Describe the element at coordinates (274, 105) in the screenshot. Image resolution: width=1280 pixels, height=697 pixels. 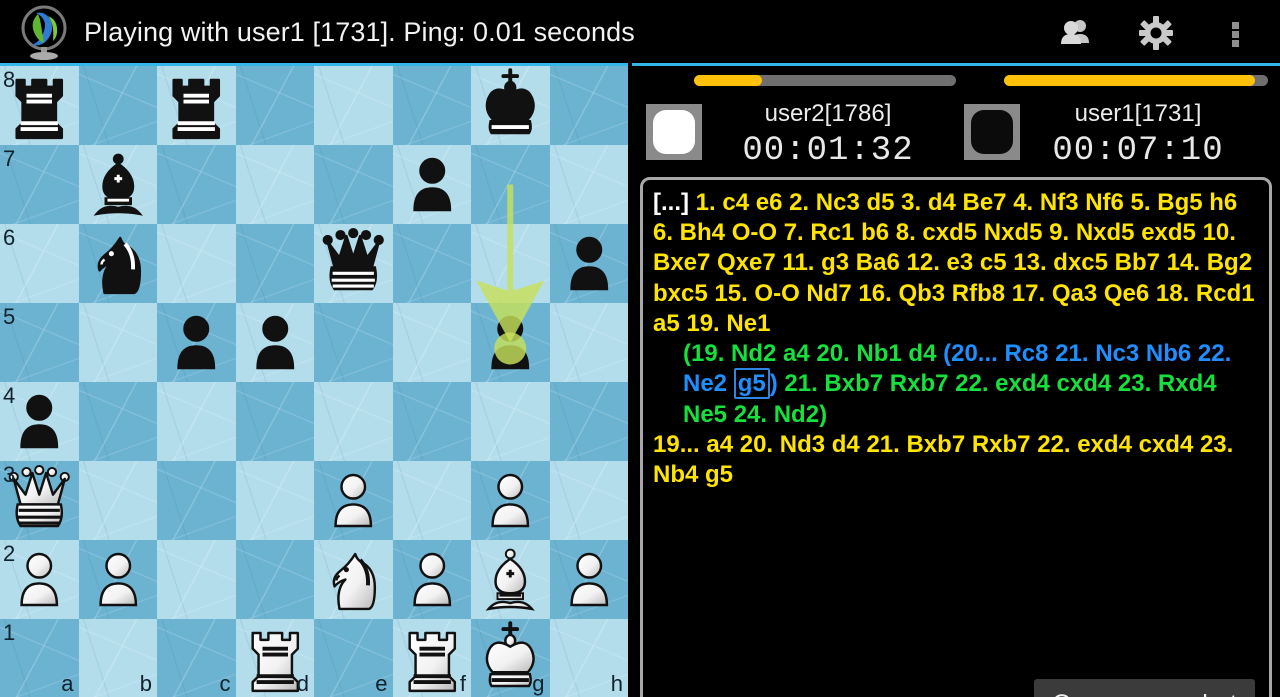
I see `board-square-d8` at that location.